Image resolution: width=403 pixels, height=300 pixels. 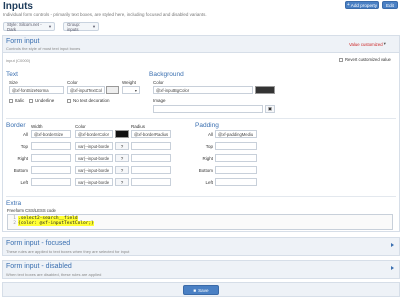 What do you see at coordinates (131, 90) in the screenshot?
I see `weight-select: ▾` at bounding box center [131, 90].